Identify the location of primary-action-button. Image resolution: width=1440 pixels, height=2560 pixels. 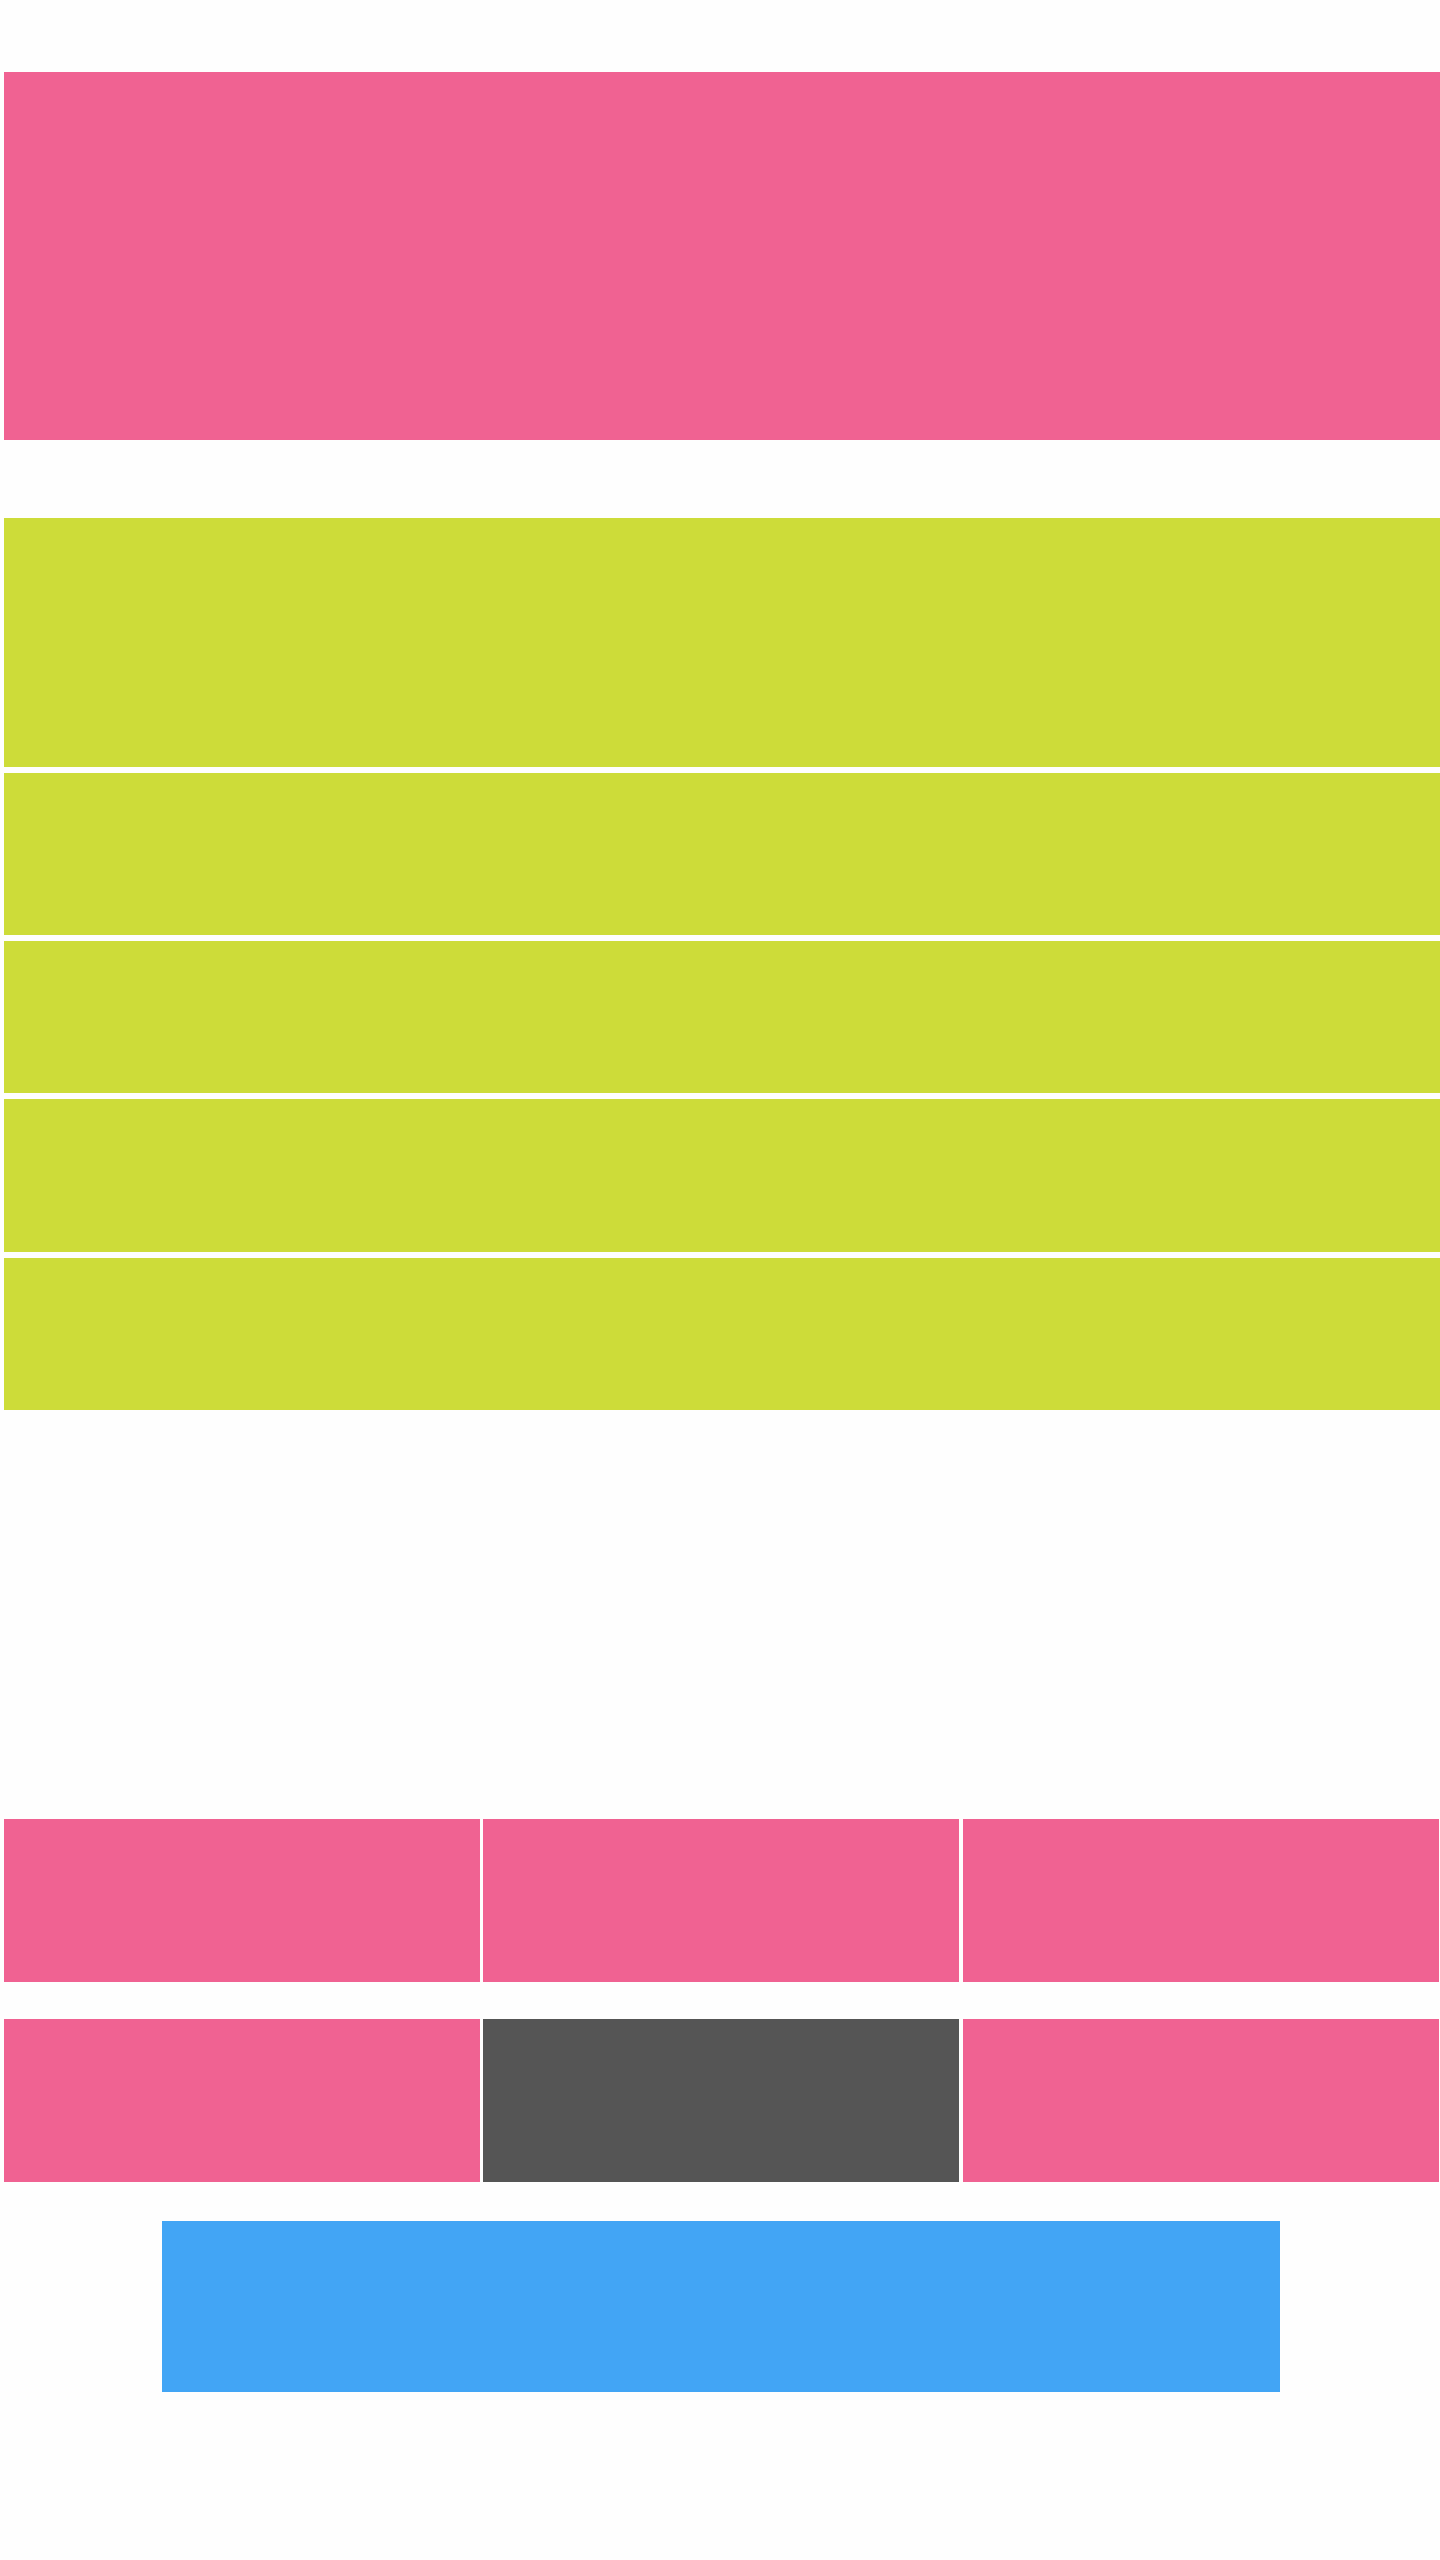
(721, 2306).